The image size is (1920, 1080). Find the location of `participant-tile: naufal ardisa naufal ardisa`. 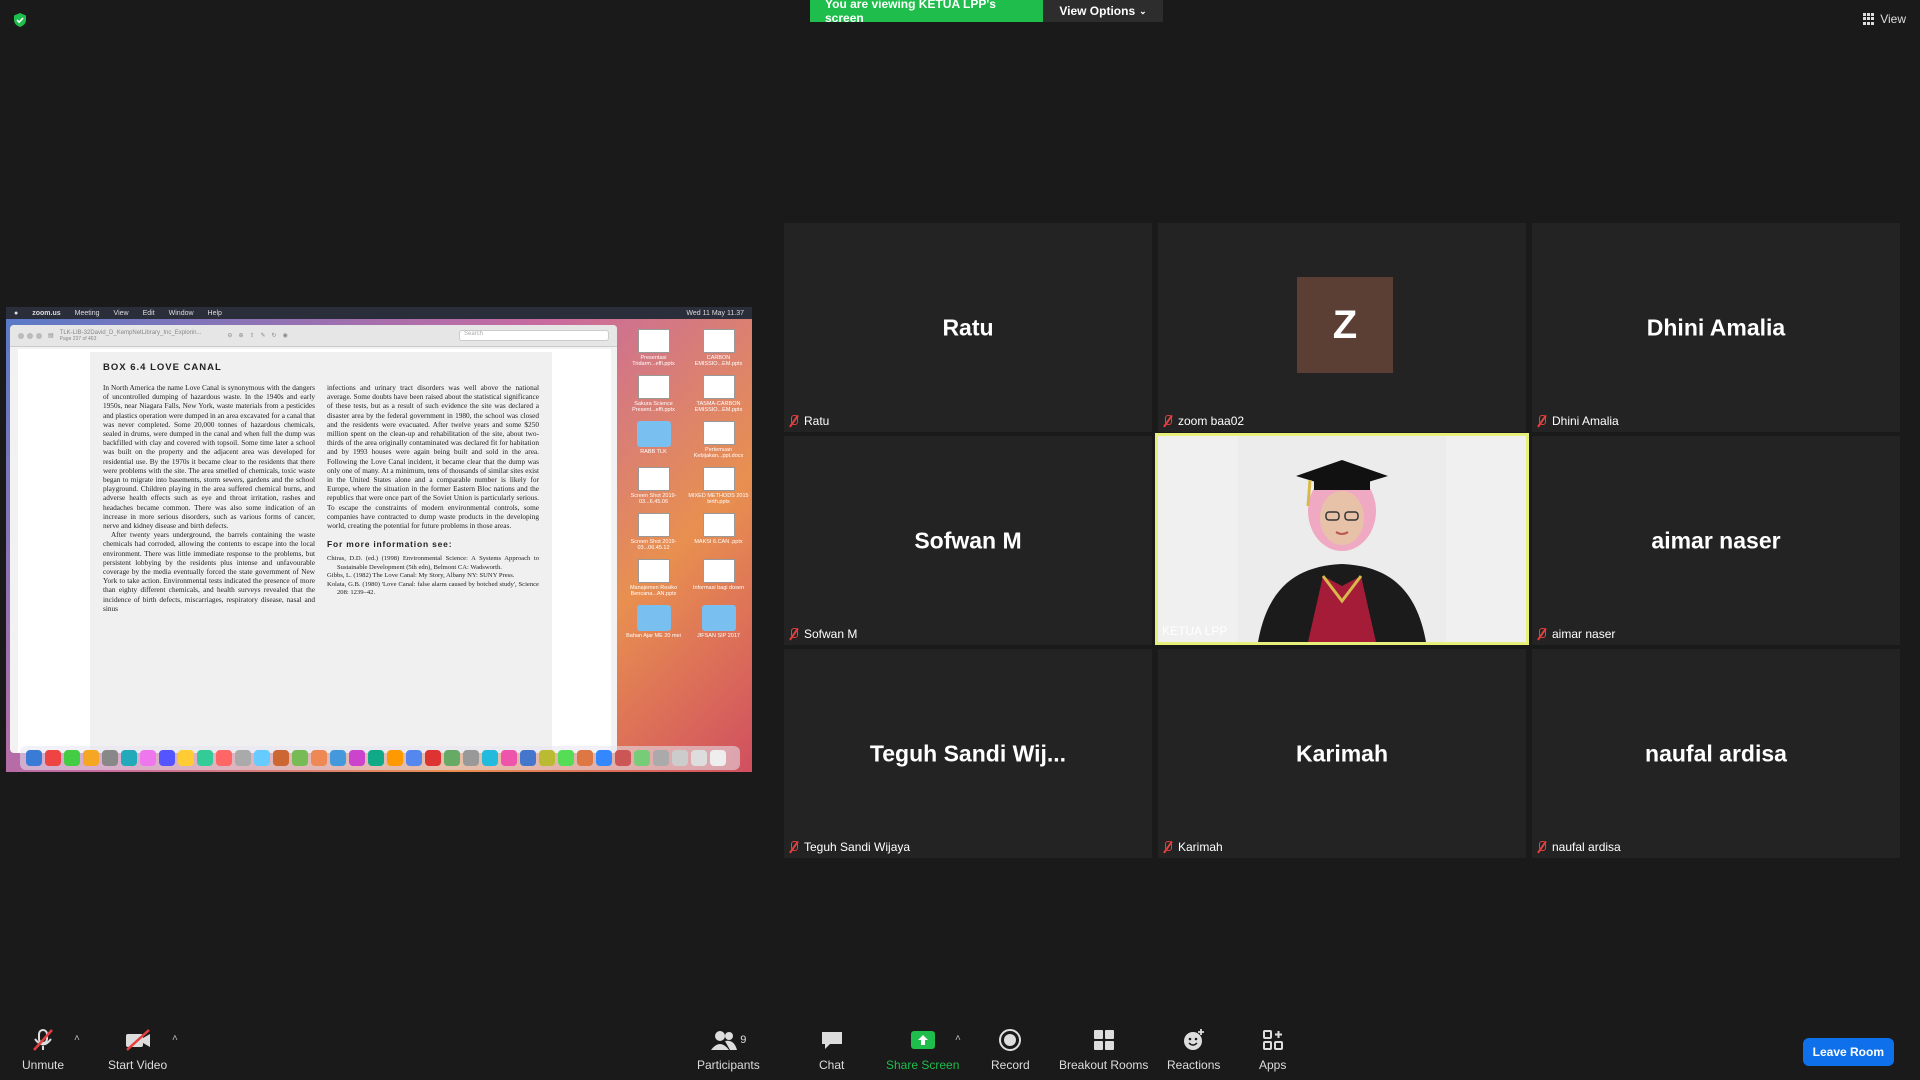

participant-tile: naufal ardisa naufal ardisa is located at coordinates (1716, 753).